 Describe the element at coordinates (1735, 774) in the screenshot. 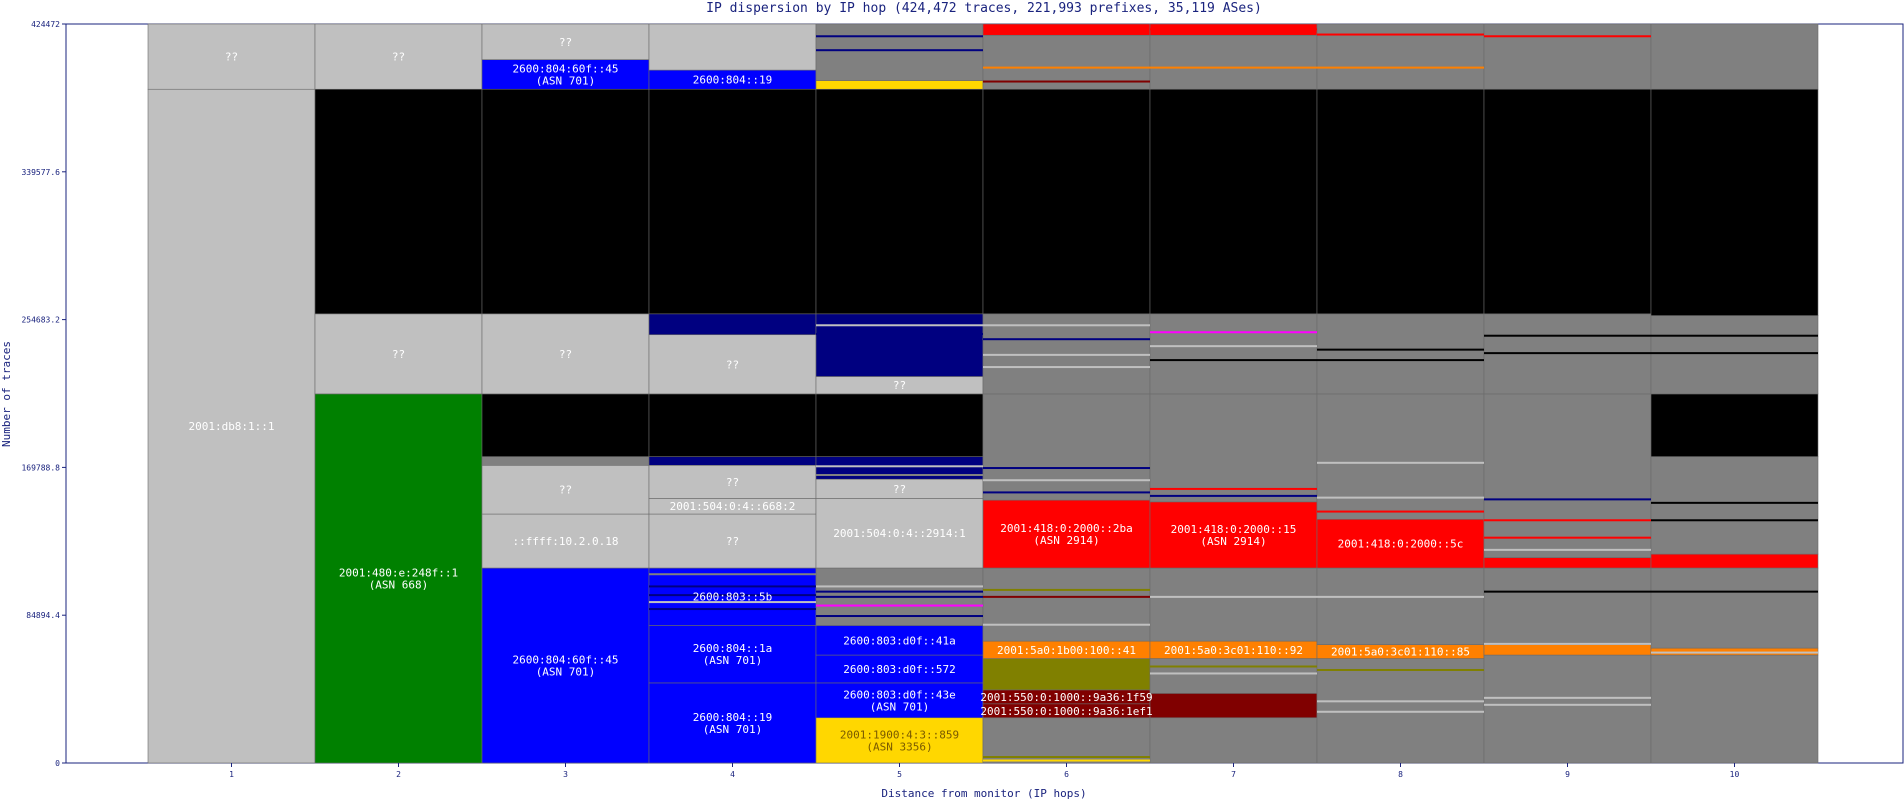

I see `x-tick-label: 10` at that location.